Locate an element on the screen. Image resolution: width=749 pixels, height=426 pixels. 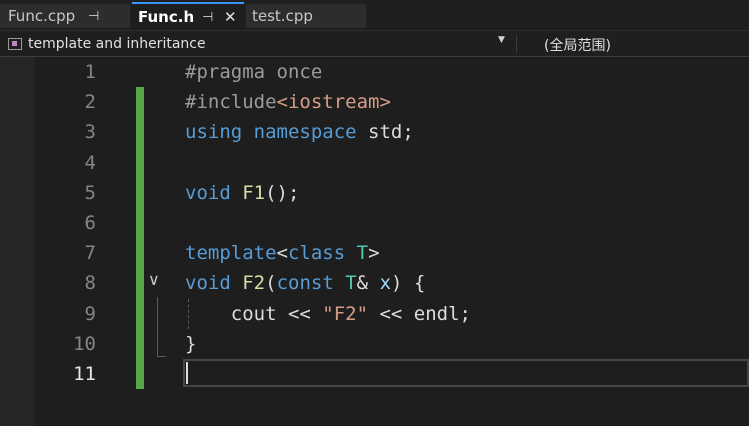
code-token: < is located at coordinates (282, 253).